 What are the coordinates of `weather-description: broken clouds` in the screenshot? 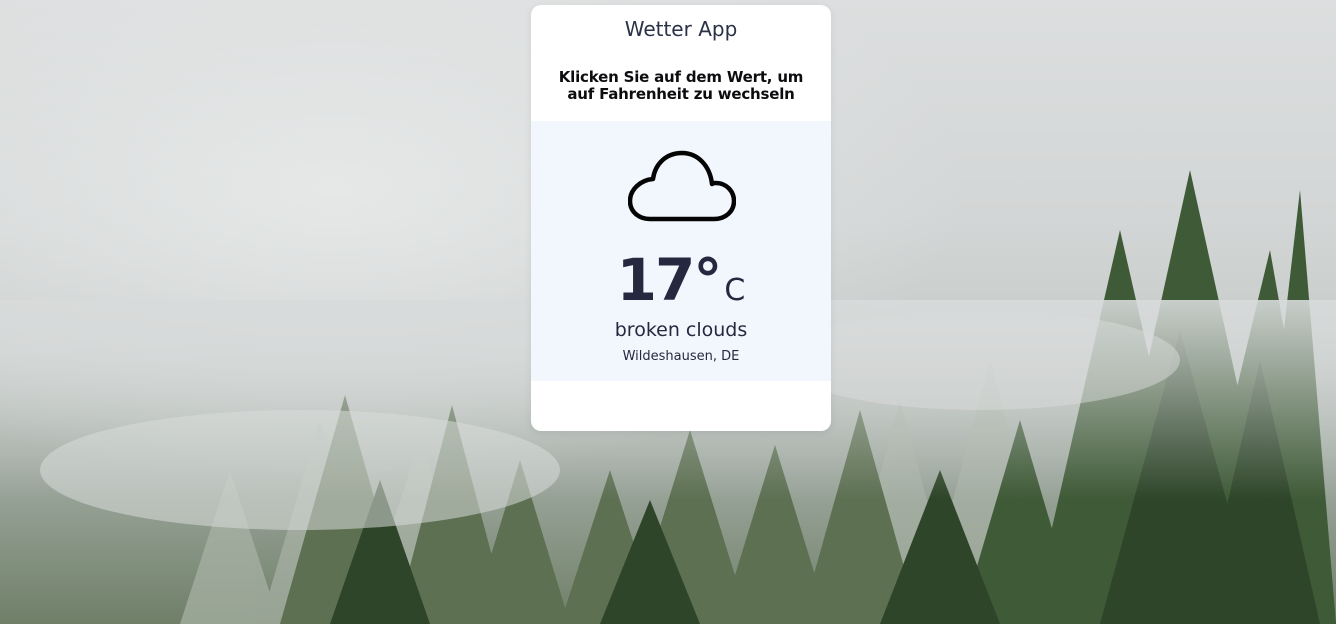 It's located at (681, 330).